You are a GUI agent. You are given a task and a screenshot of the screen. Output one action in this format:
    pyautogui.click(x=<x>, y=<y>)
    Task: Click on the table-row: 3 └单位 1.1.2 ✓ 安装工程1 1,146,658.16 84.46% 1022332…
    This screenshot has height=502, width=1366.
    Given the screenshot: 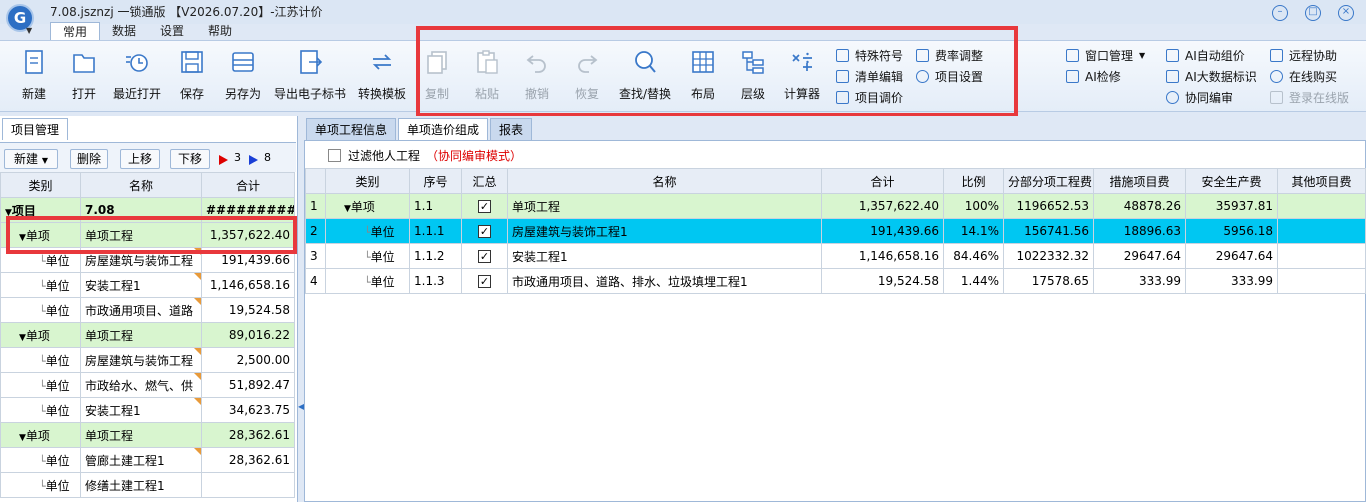 What is the action you would take?
    pyautogui.click(x=835, y=256)
    